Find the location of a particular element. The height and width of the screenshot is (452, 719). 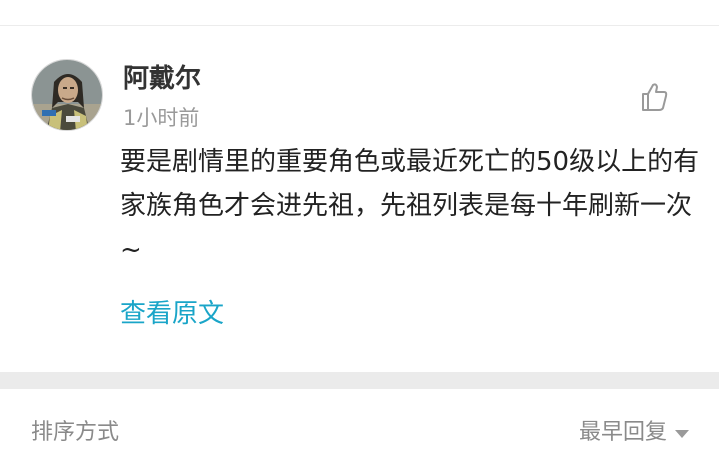

timestamp: 1小时前 is located at coordinates (161, 118).